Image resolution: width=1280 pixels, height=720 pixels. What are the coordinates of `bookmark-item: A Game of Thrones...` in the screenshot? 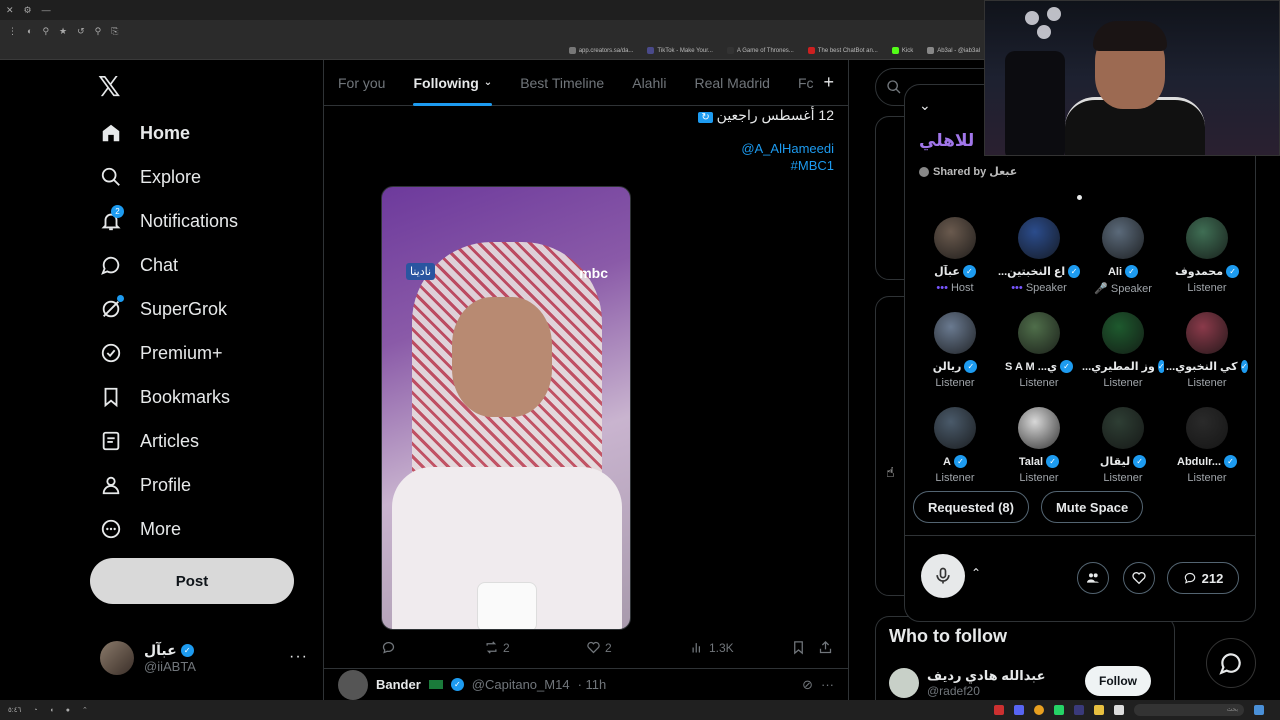 It's located at (760, 50).